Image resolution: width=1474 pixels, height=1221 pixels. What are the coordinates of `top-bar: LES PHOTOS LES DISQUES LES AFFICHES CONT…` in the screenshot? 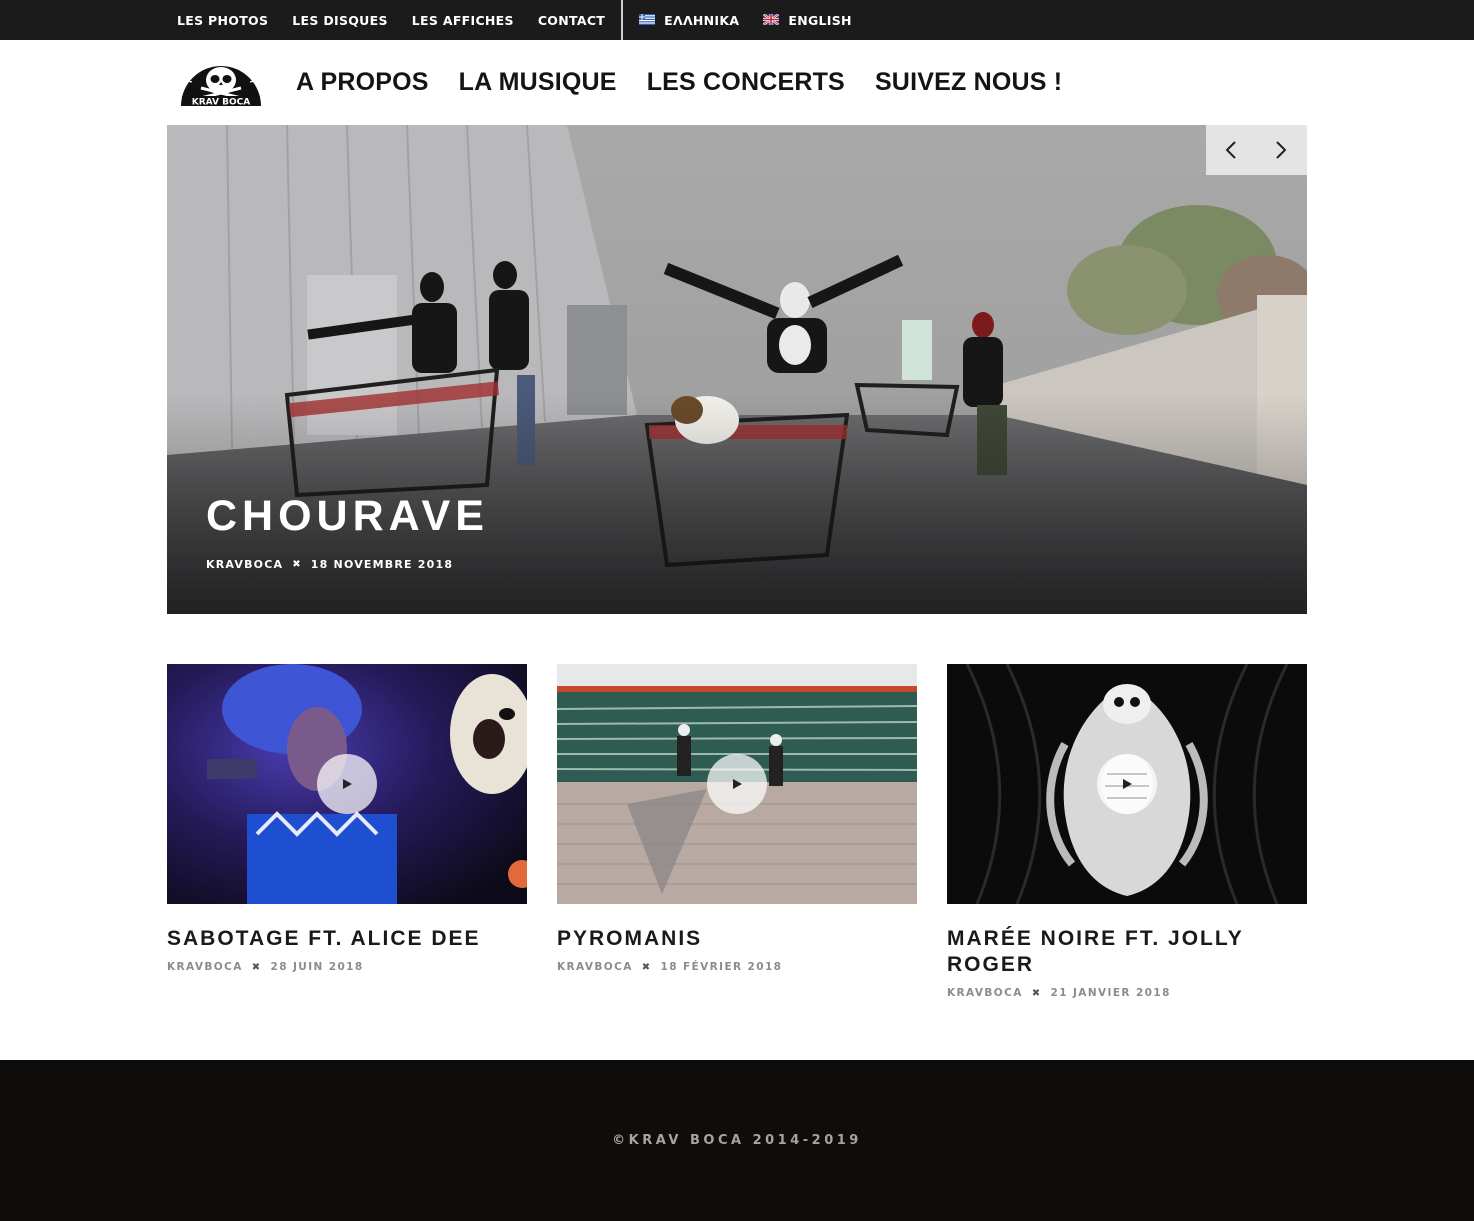 It's located at (737, 20).